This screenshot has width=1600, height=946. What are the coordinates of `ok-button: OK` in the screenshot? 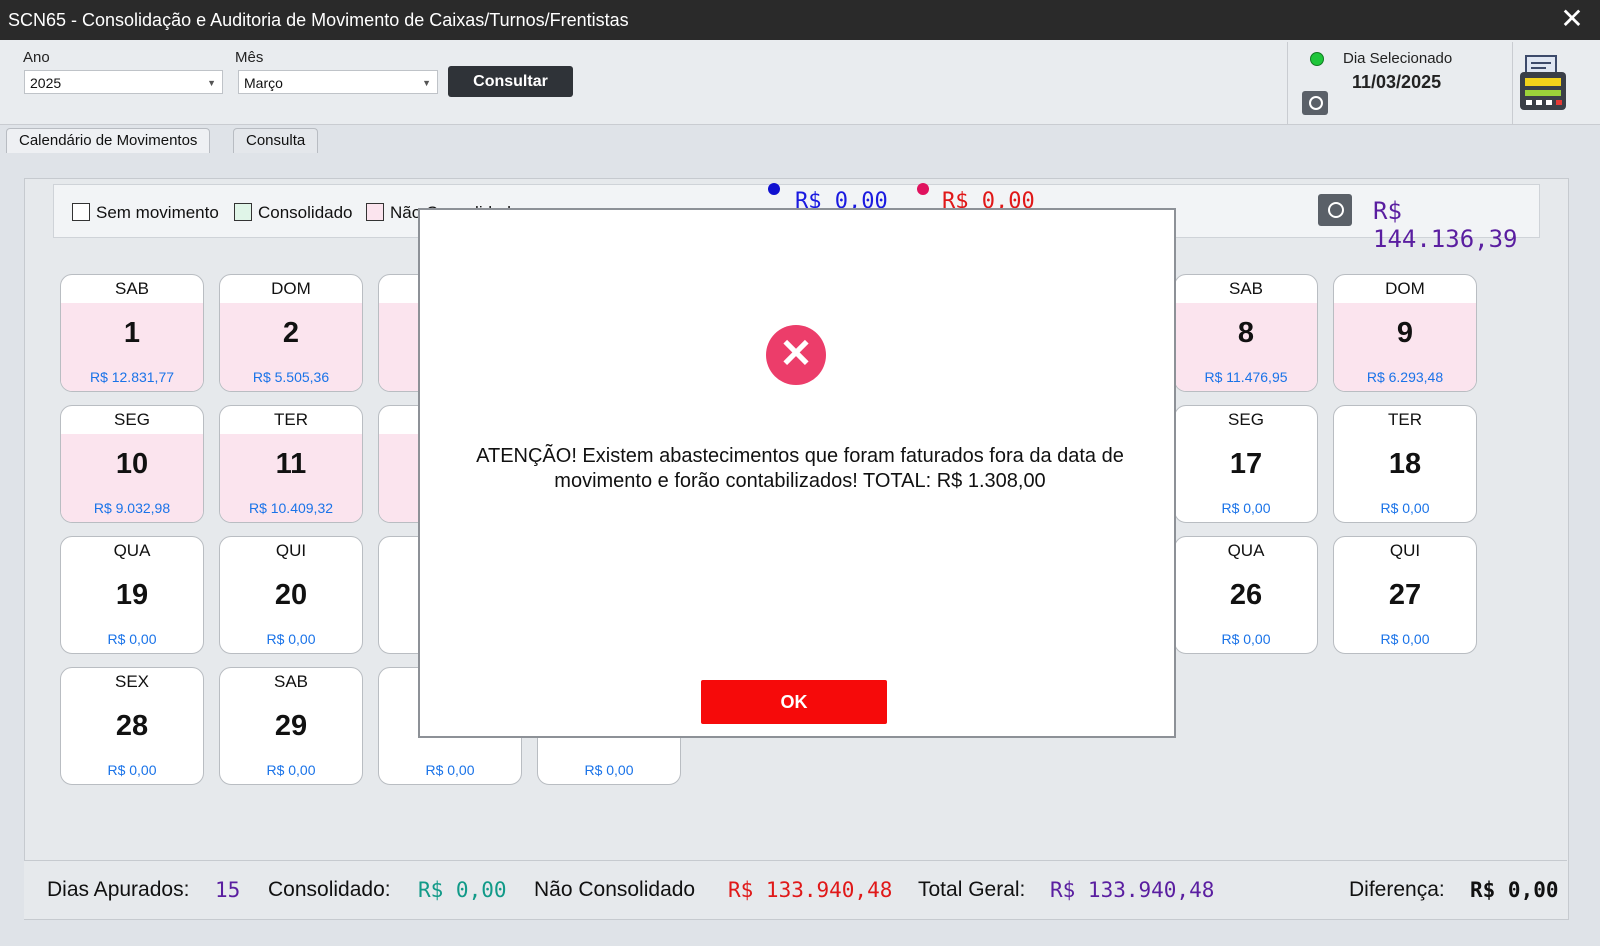 It's located at (794, 702).